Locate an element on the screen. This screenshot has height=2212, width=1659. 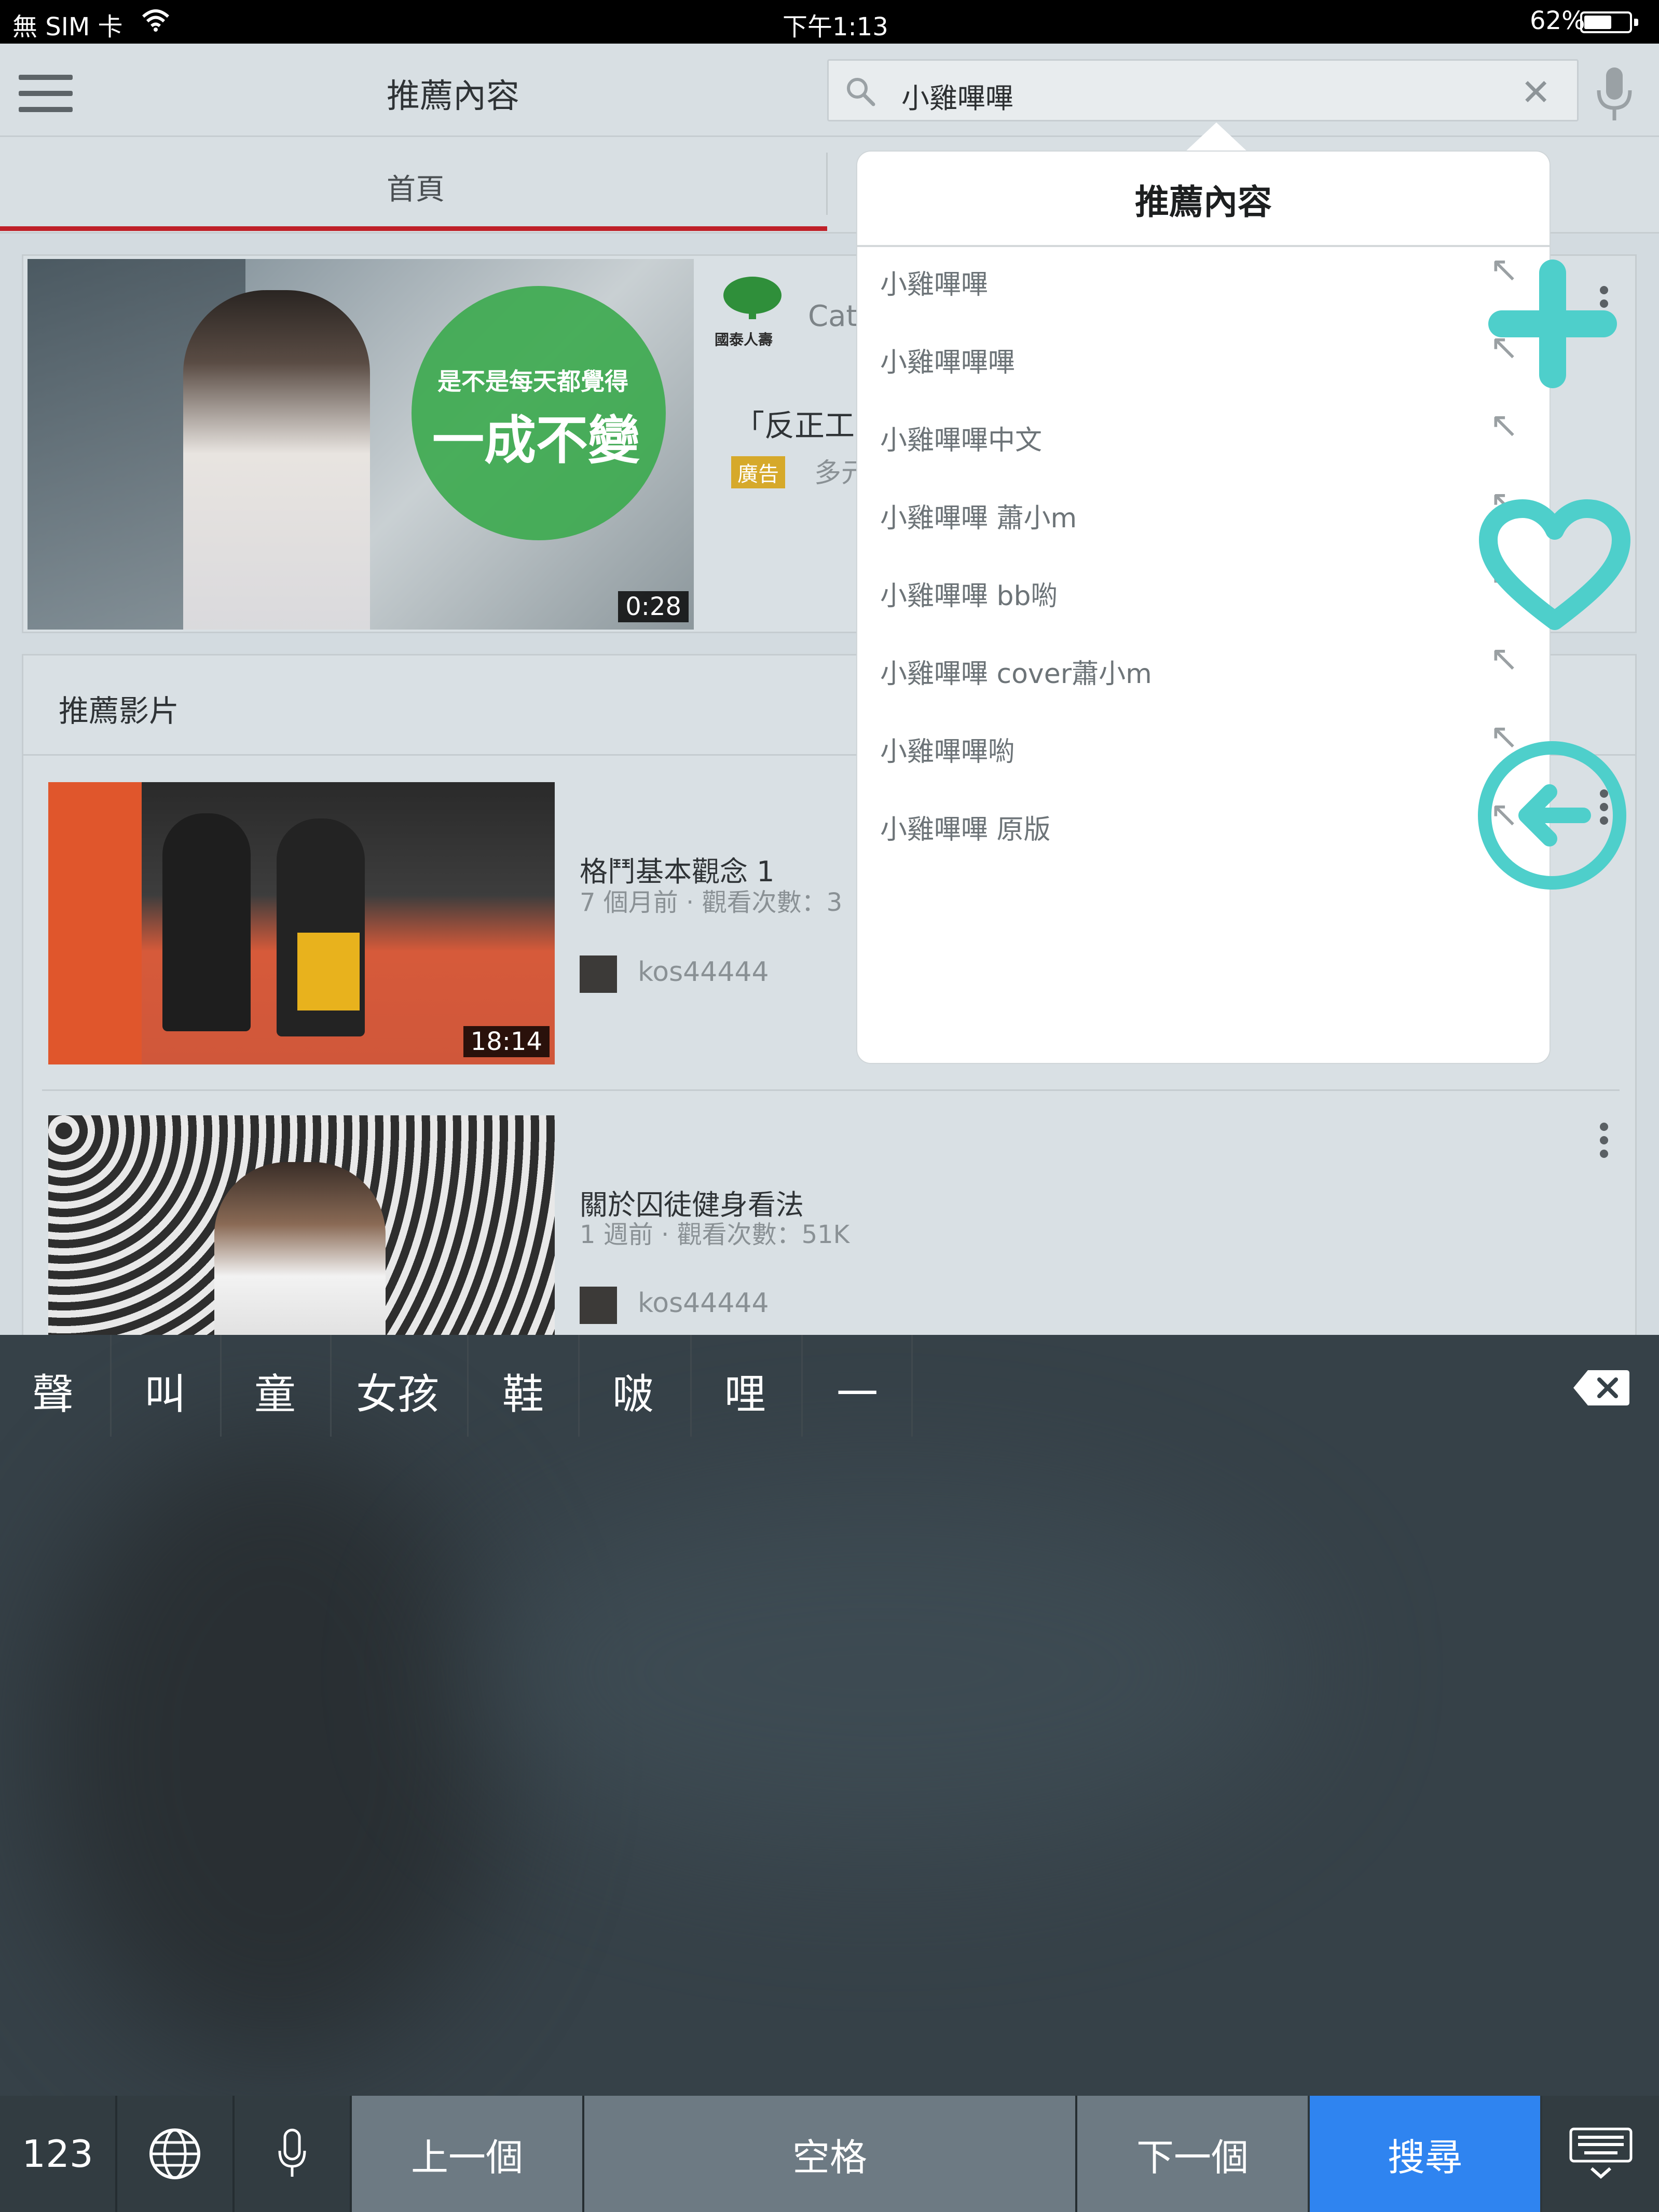
candidate-word: 叫 is located at coordinates (165, 1391).